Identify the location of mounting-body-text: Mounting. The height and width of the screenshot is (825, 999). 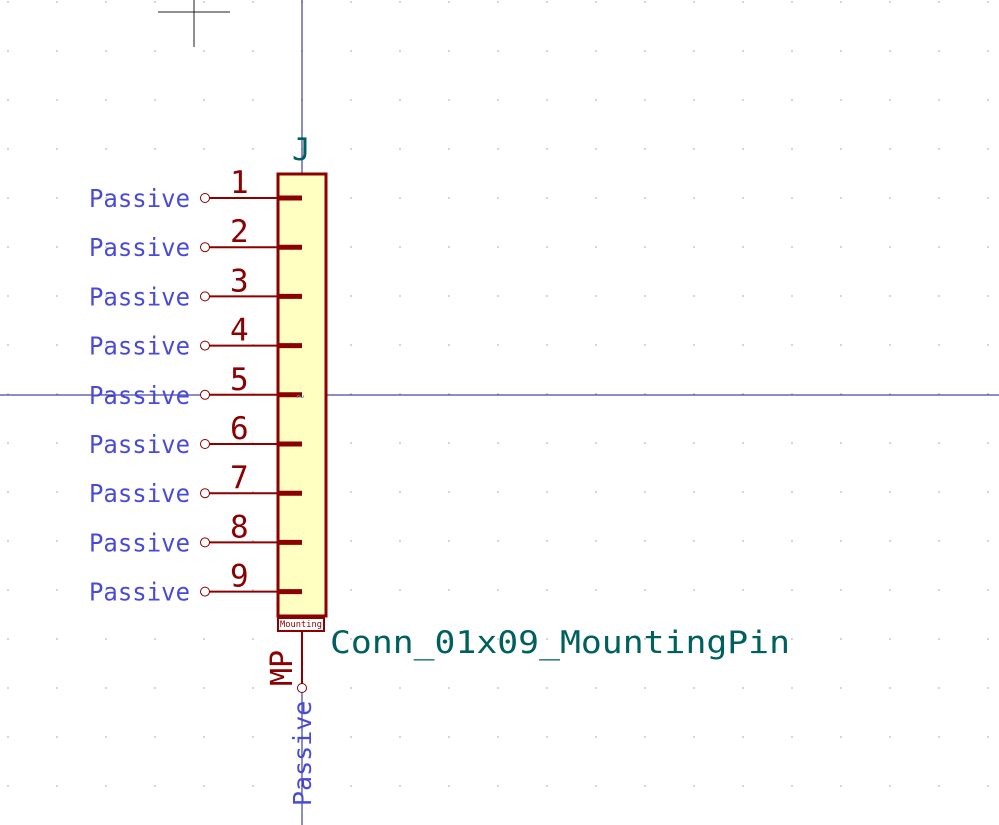
(301, 625).